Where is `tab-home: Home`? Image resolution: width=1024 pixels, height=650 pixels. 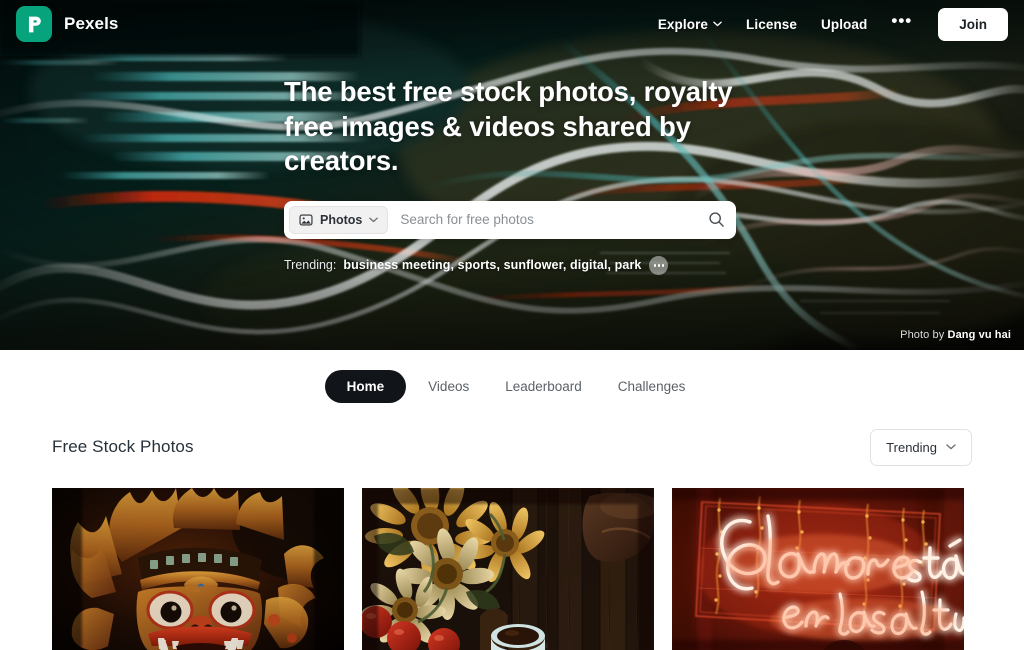 tab-home: Home is located at coordinates (365, 386).